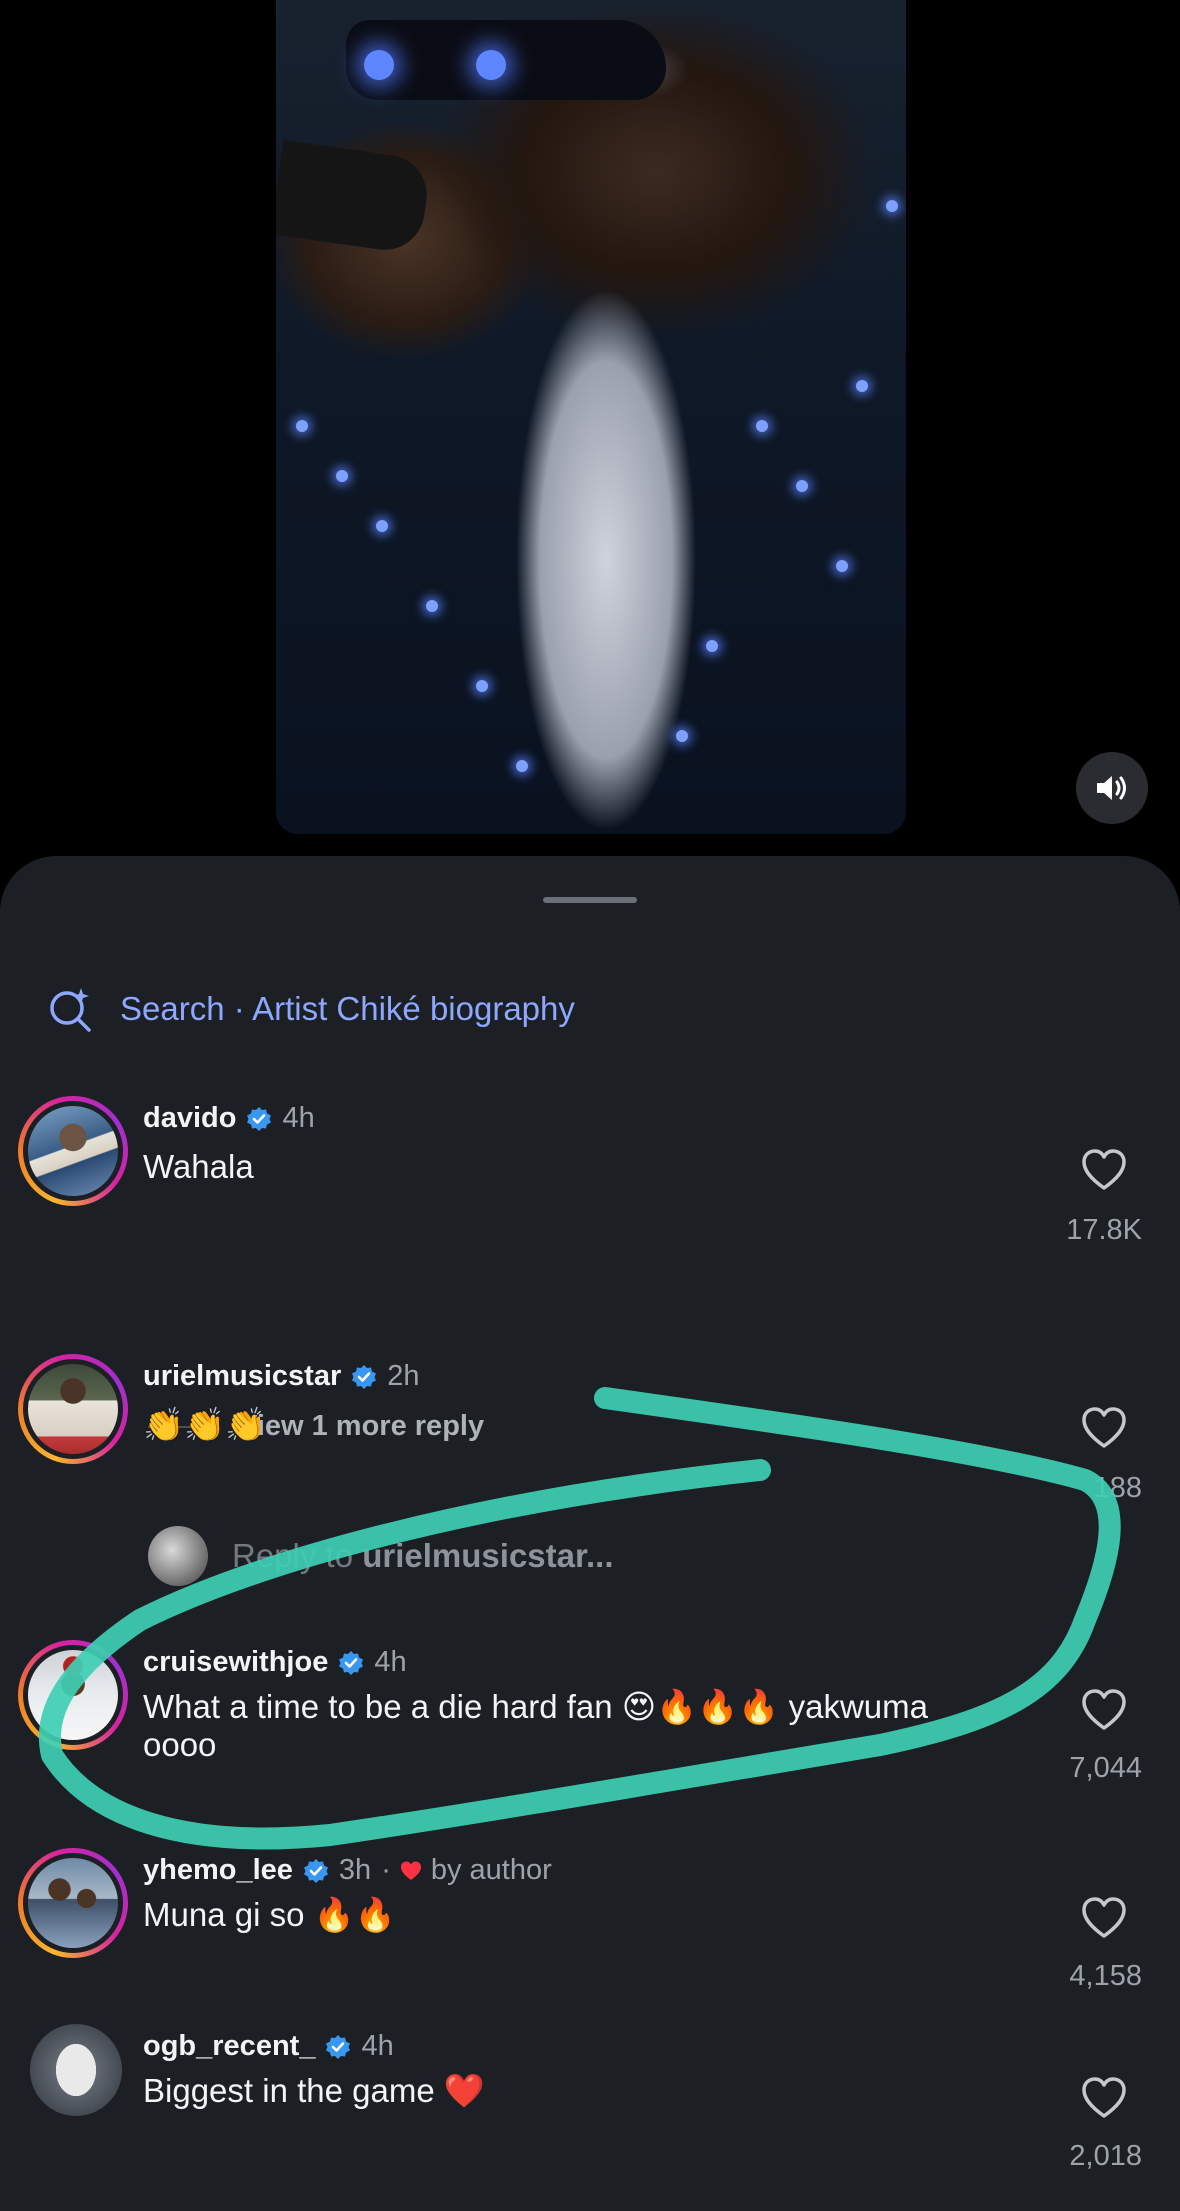 The width and height of the screenshot is (1180, 2211). I want to click on sound-toggle-button, so click(1112, 788).